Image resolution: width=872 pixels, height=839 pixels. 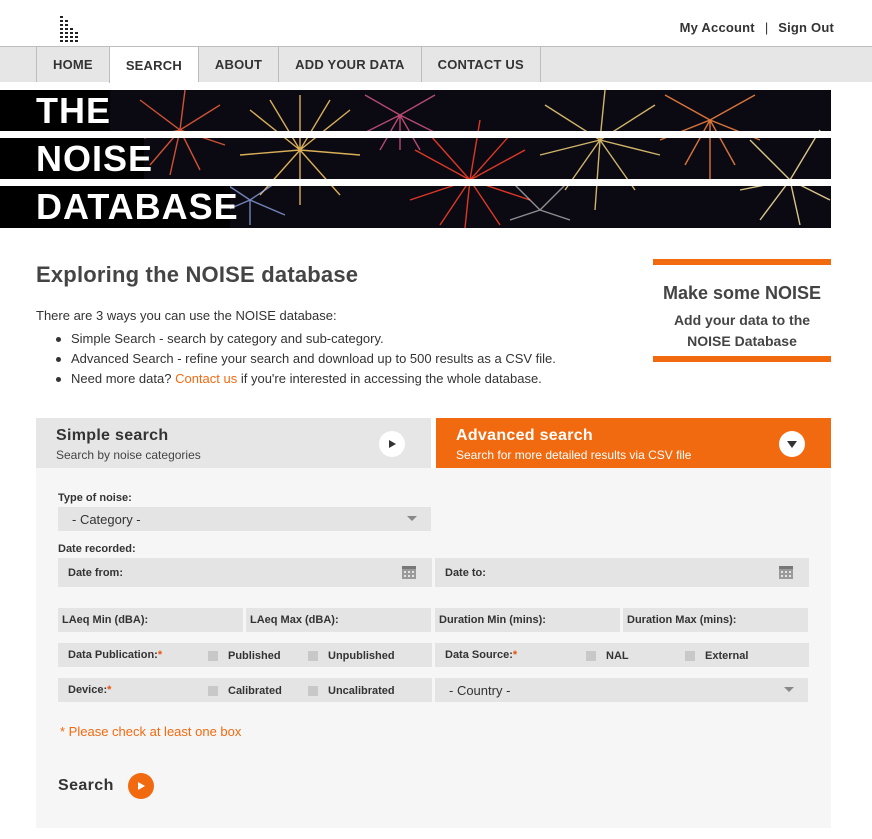 What do you see at coordinates (72, 64) in the screenshot?
I see `nav-item-home: HOME` at bounding box center [72, 64].